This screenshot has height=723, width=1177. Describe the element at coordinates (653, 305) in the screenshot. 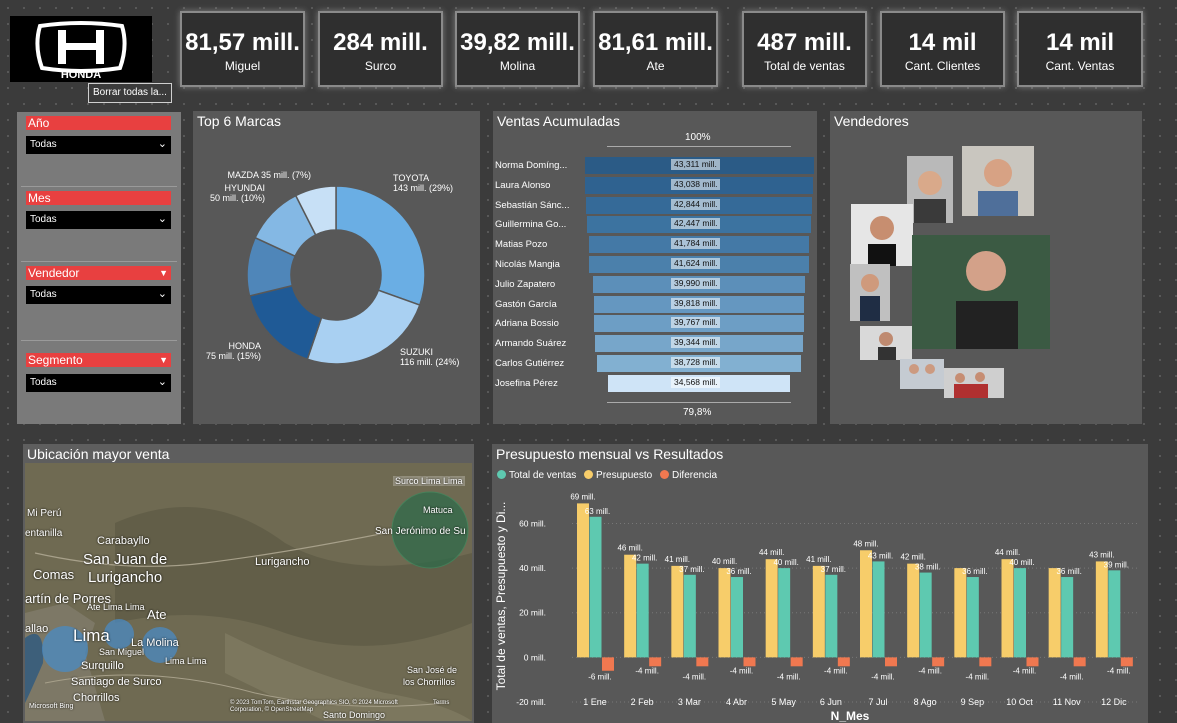

I see `funnel-row: Gastón García 39,818 mill.` at that location.